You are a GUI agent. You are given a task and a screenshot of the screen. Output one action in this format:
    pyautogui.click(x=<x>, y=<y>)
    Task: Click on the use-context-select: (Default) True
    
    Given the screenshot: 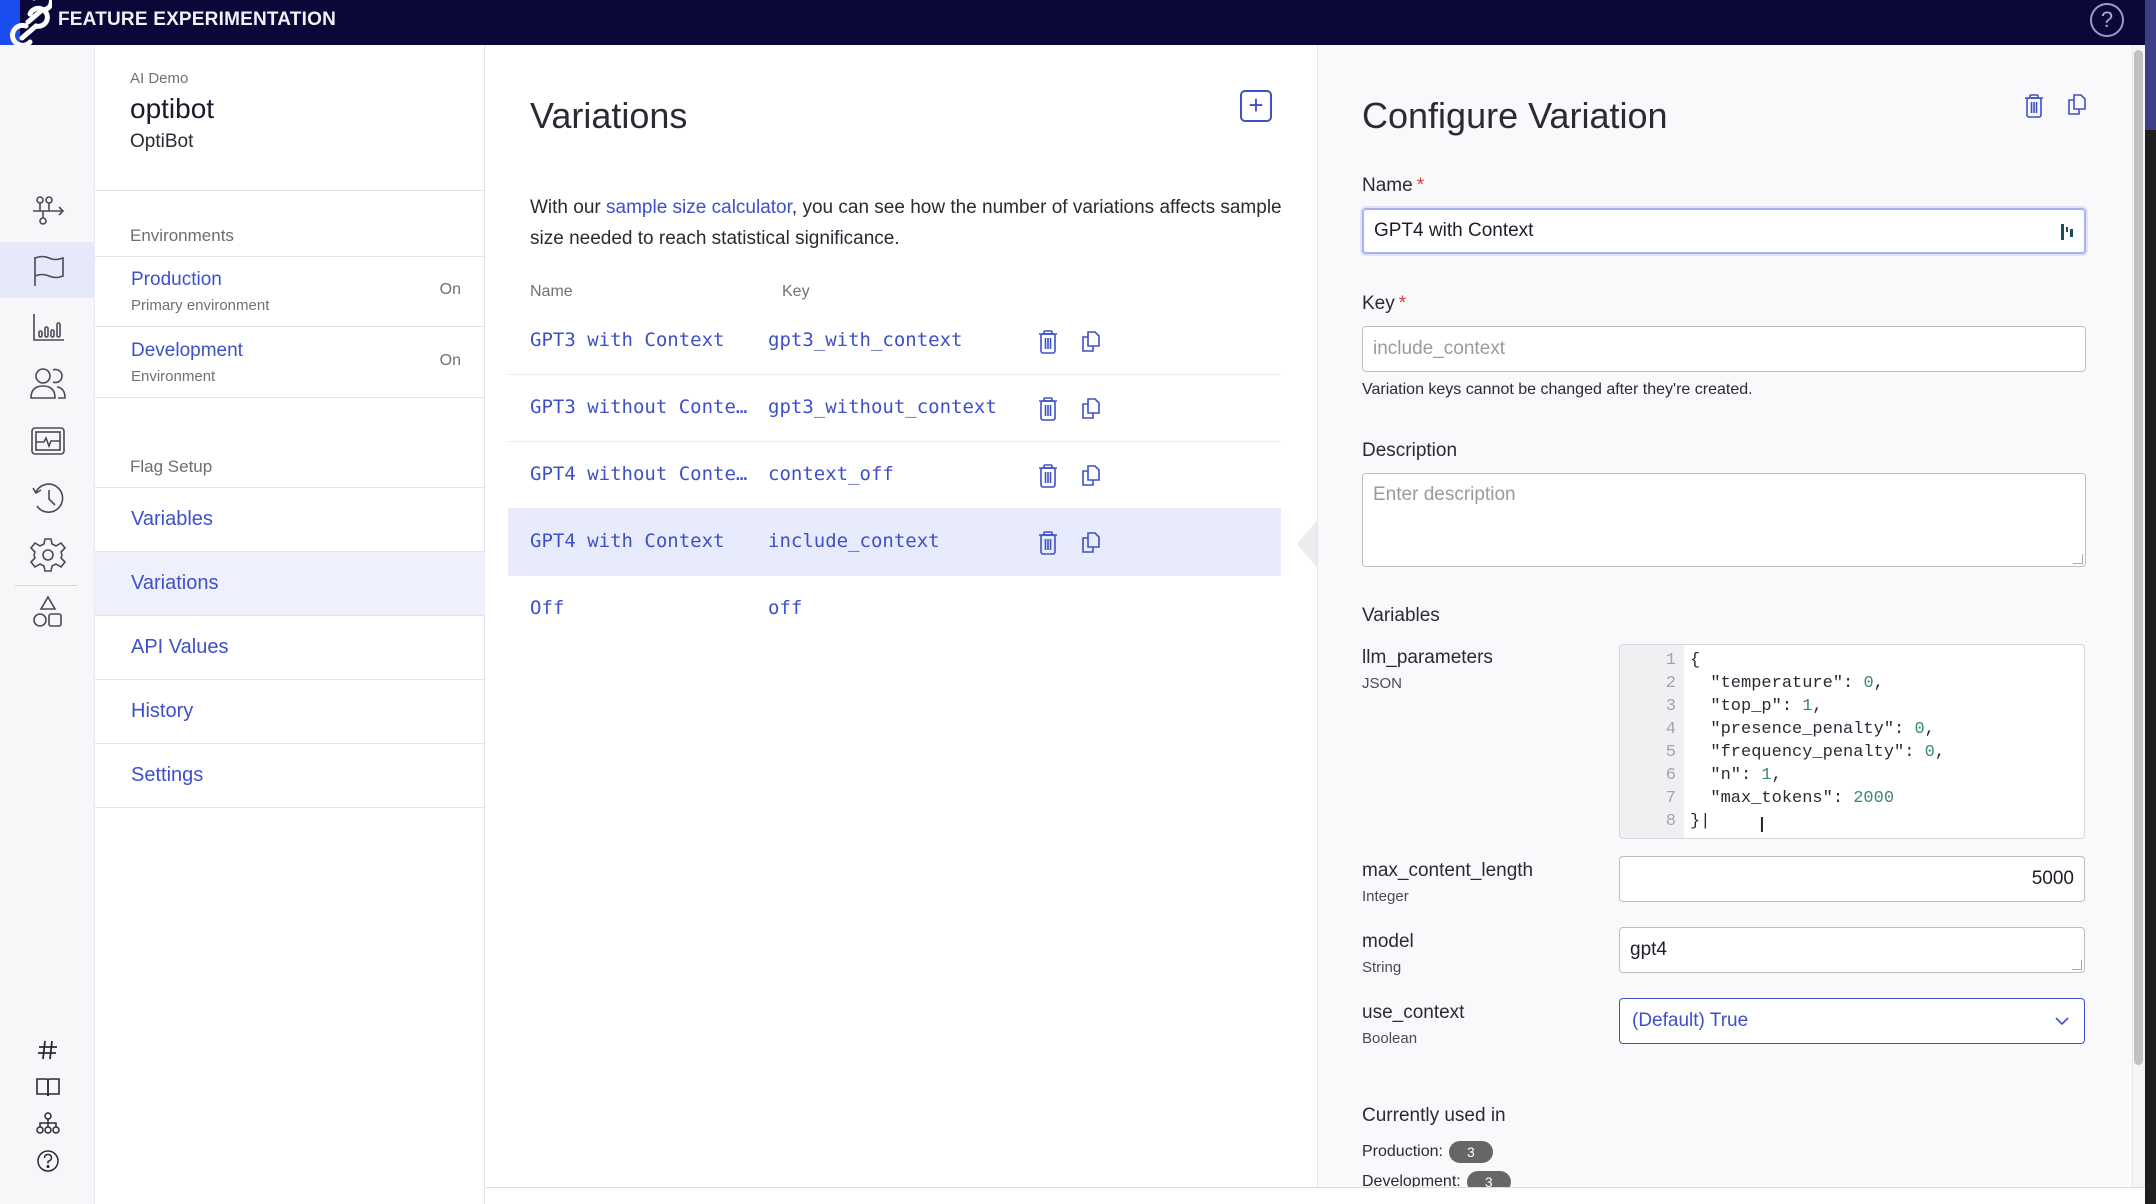 What is the action you would take?
    pyautogui.click(x=1852, y=1021)
    